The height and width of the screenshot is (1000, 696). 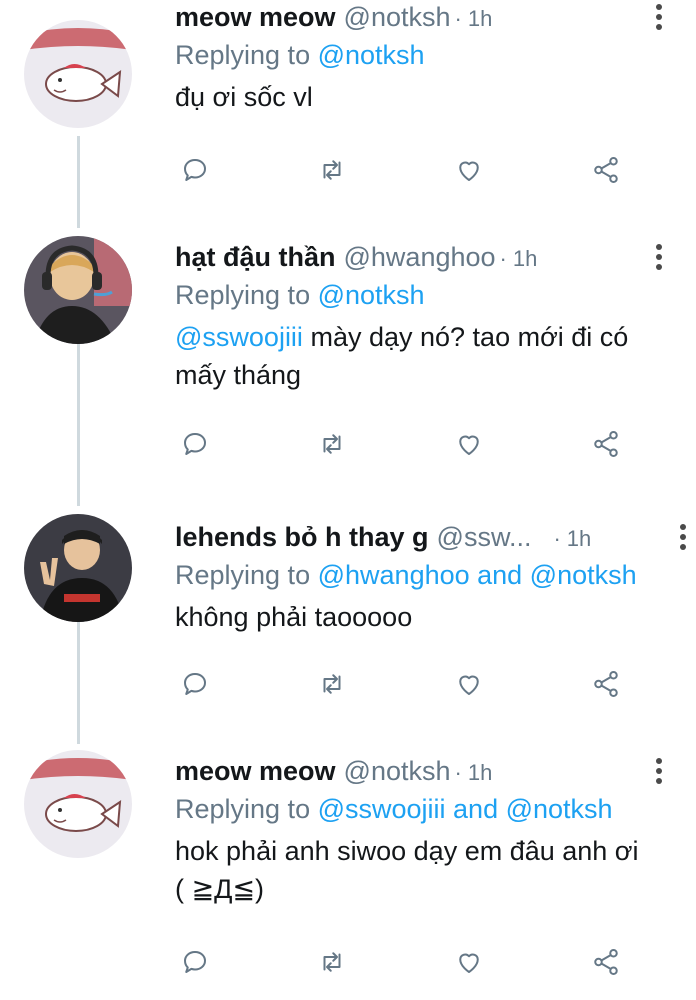 What do you see at coordinates (428, 617) in the screenshot?
I see `tweet-text: không phải taooooo` at bounding box center [428, 617].